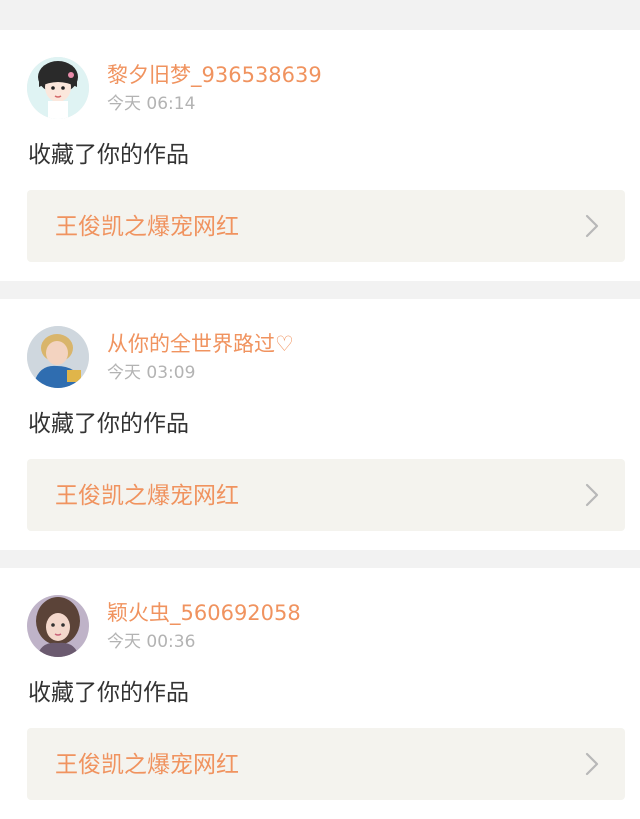 The image size is (640, 819). What do you see at coordinates (151, 642) in the screenshot?
I see `timestamp: 今天 00:36` at bounding box center [151, 642].